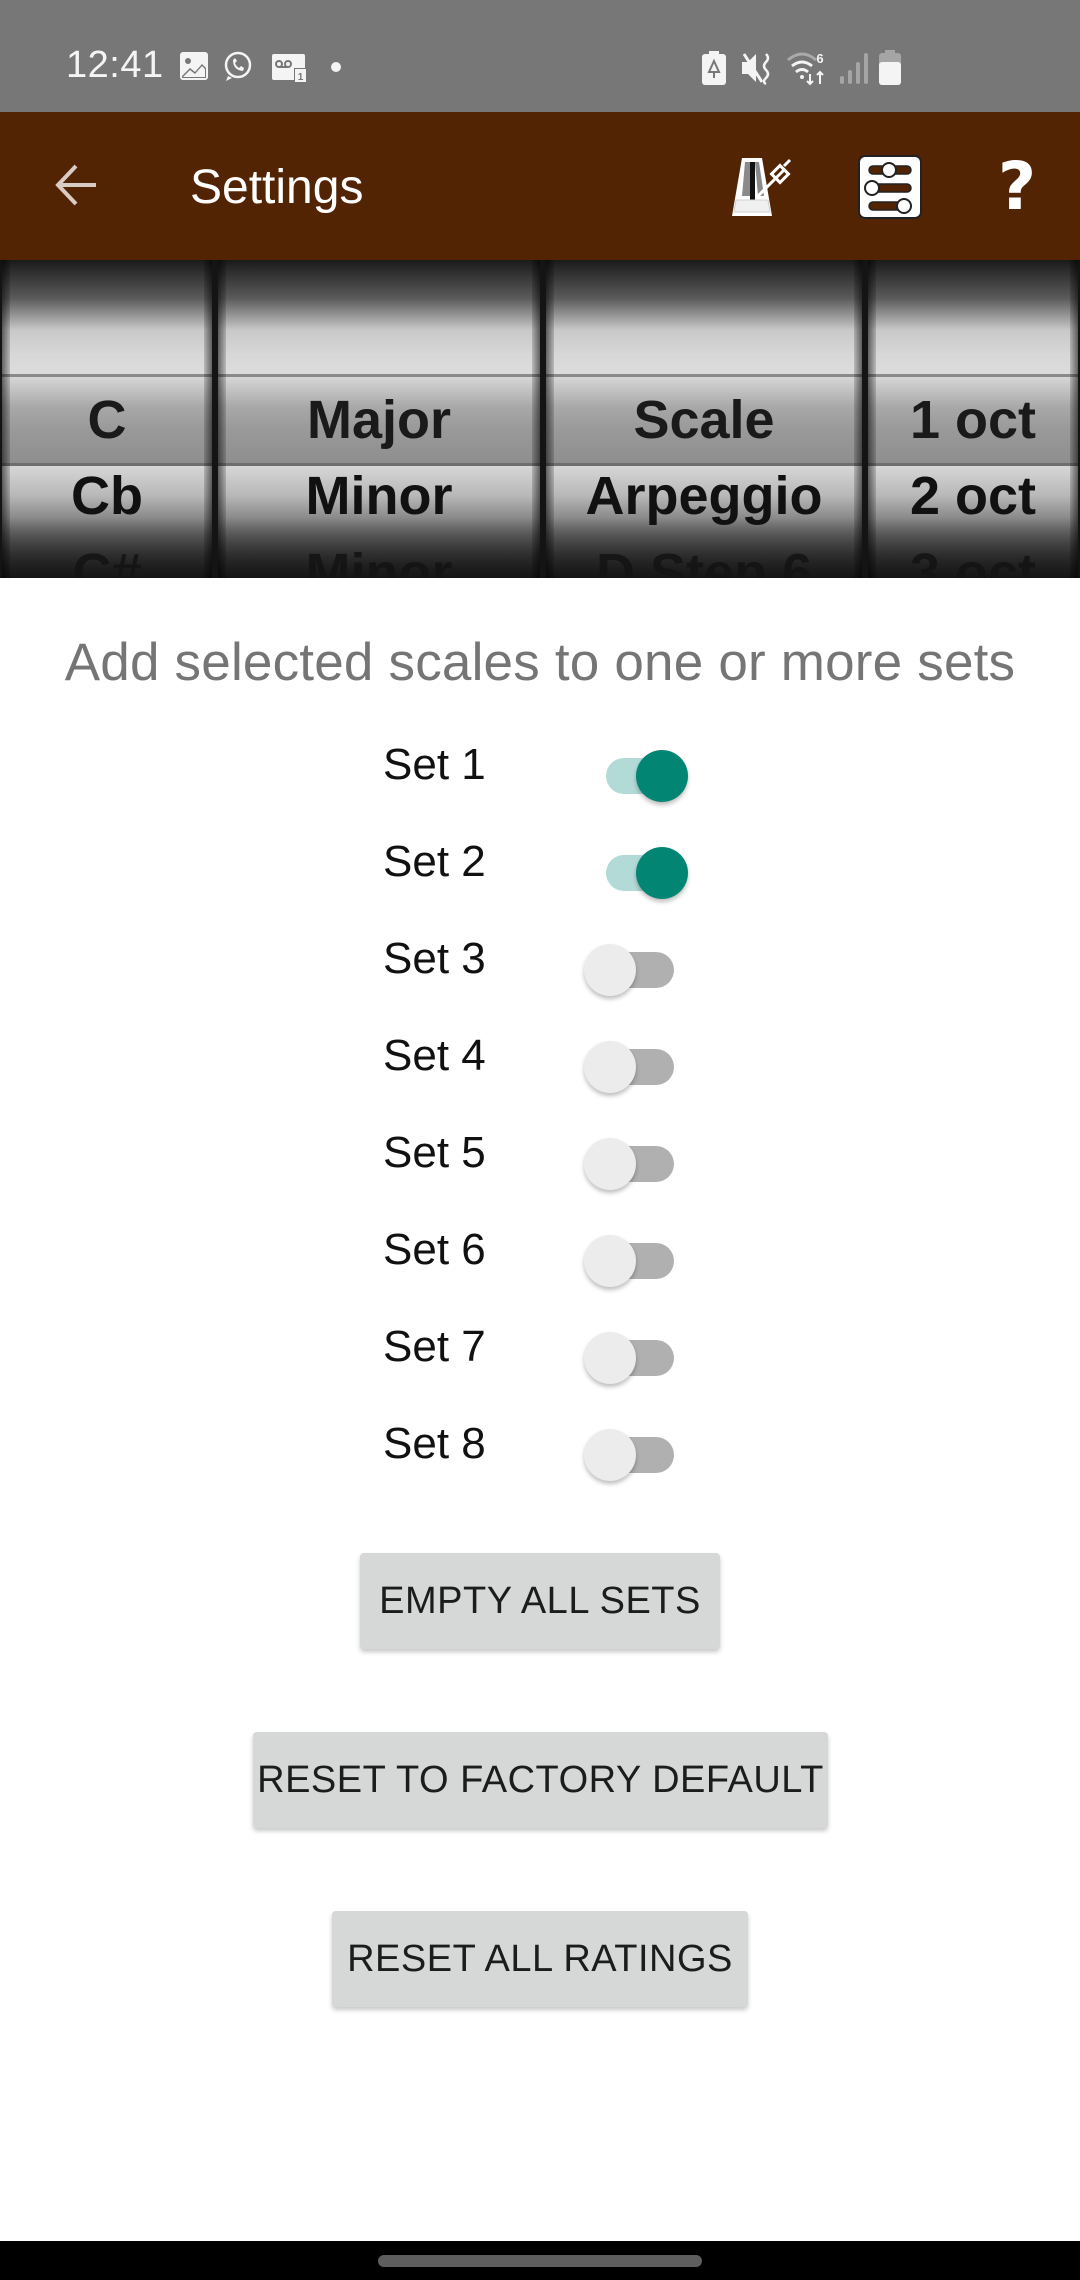  Describe the element at coordinates (434, 764) in the screenshot. I see `set-label: Set 1` at that location.